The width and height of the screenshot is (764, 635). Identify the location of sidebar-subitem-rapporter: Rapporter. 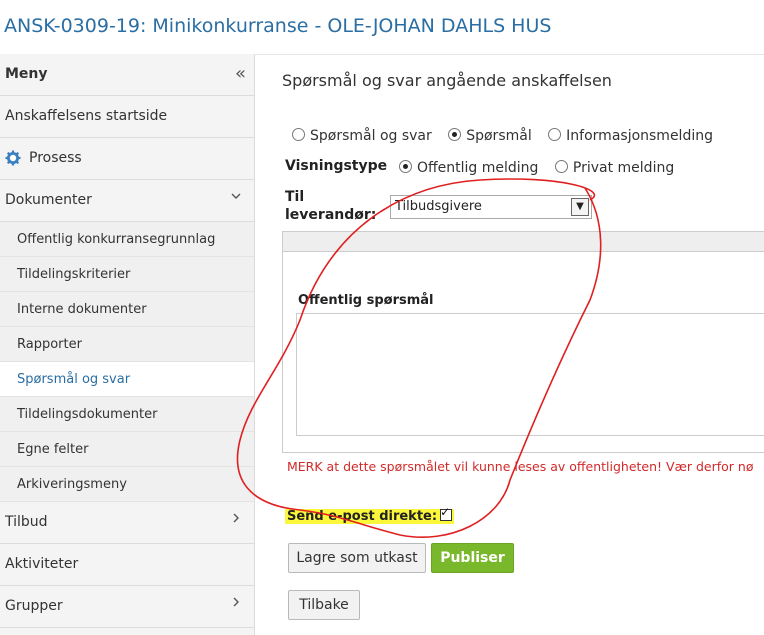
(127, 344).